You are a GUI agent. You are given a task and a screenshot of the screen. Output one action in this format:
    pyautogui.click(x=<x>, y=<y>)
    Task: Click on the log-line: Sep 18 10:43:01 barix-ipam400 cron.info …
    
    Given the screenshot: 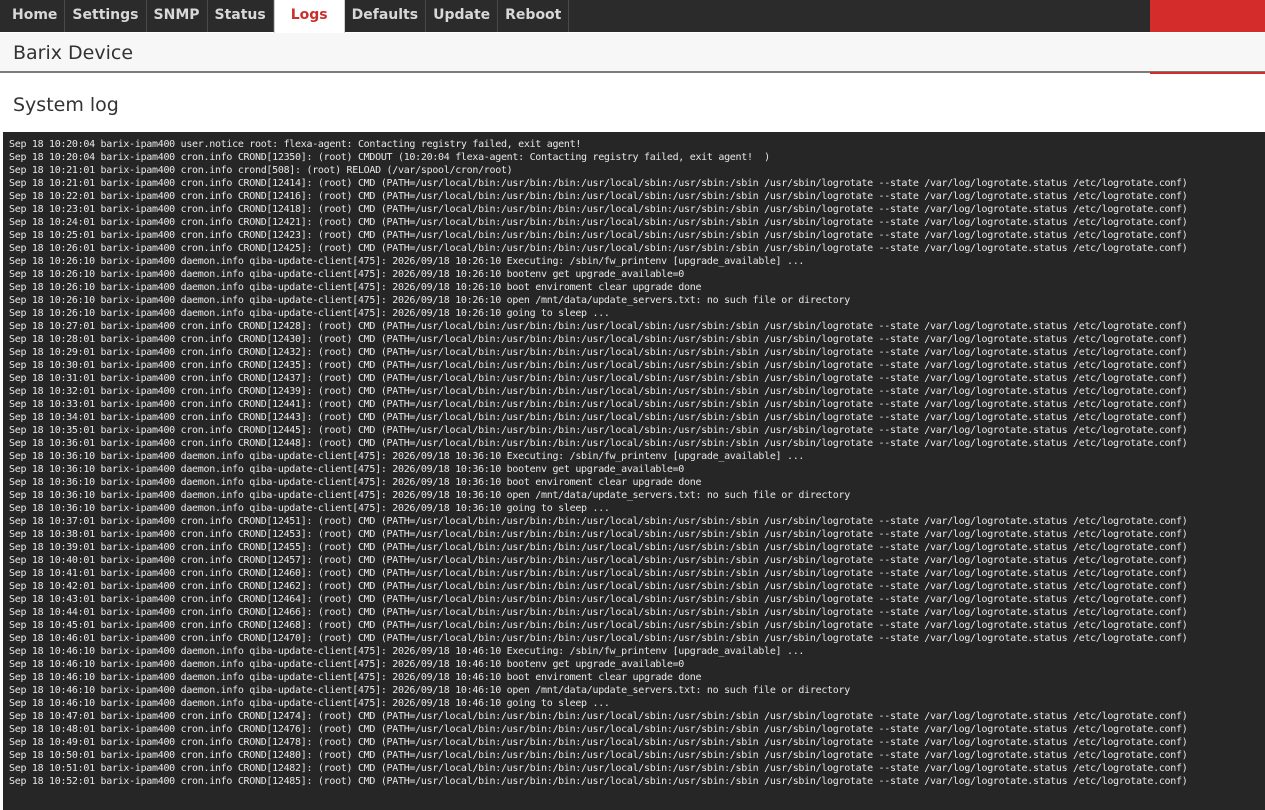 What is the action you would take?
    pyautogui.click(x=598, y=599)
    